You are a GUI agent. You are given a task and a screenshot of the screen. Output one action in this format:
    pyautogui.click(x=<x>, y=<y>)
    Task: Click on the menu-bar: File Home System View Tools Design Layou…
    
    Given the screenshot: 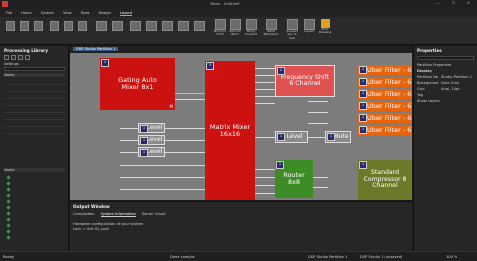 What is the action you would take?
    pyautogui.click(x=238, y=13)
    